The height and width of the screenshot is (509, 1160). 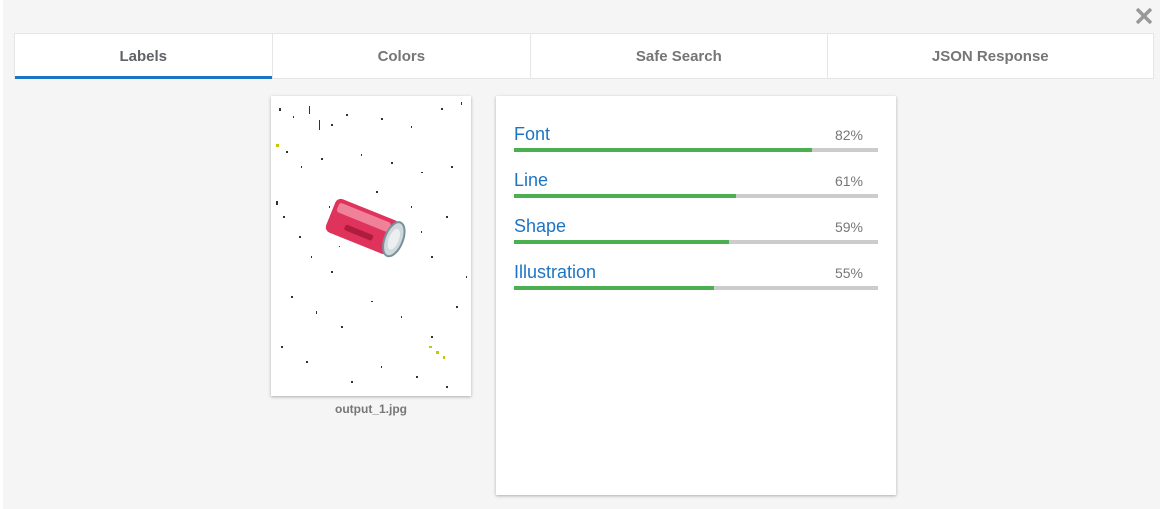 What do you see at coordinates (696, 236) in the screenshot?
I see `label-row-shape: Shape 59%` at bounding box center [696, 236].